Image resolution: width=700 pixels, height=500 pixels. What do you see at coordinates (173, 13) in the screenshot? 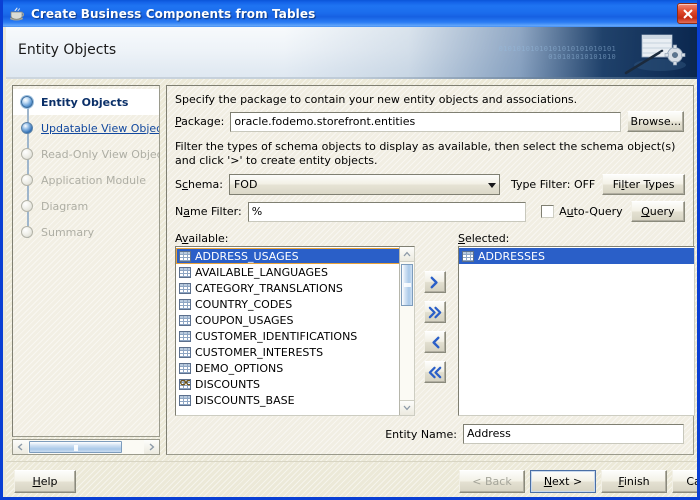
I see `window-title: Create Business Components from Tables` at bounding box center [173, 13].